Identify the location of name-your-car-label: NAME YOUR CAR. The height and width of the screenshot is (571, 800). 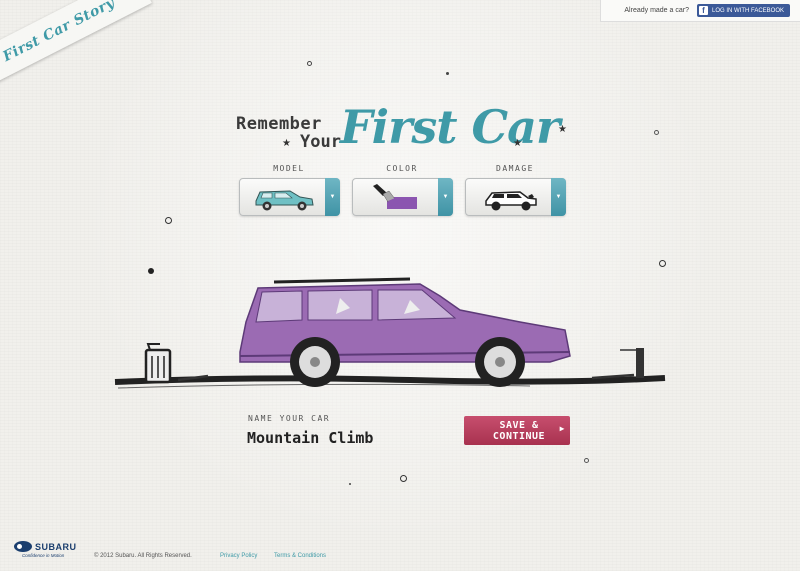
(289, 418).